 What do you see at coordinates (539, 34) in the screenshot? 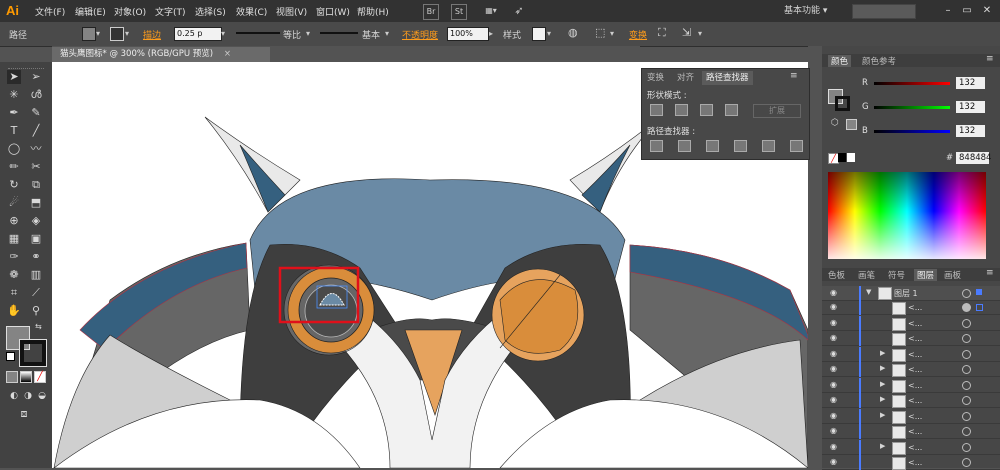
I see `graphic-style-swatch` at bounding box center [539, 34].